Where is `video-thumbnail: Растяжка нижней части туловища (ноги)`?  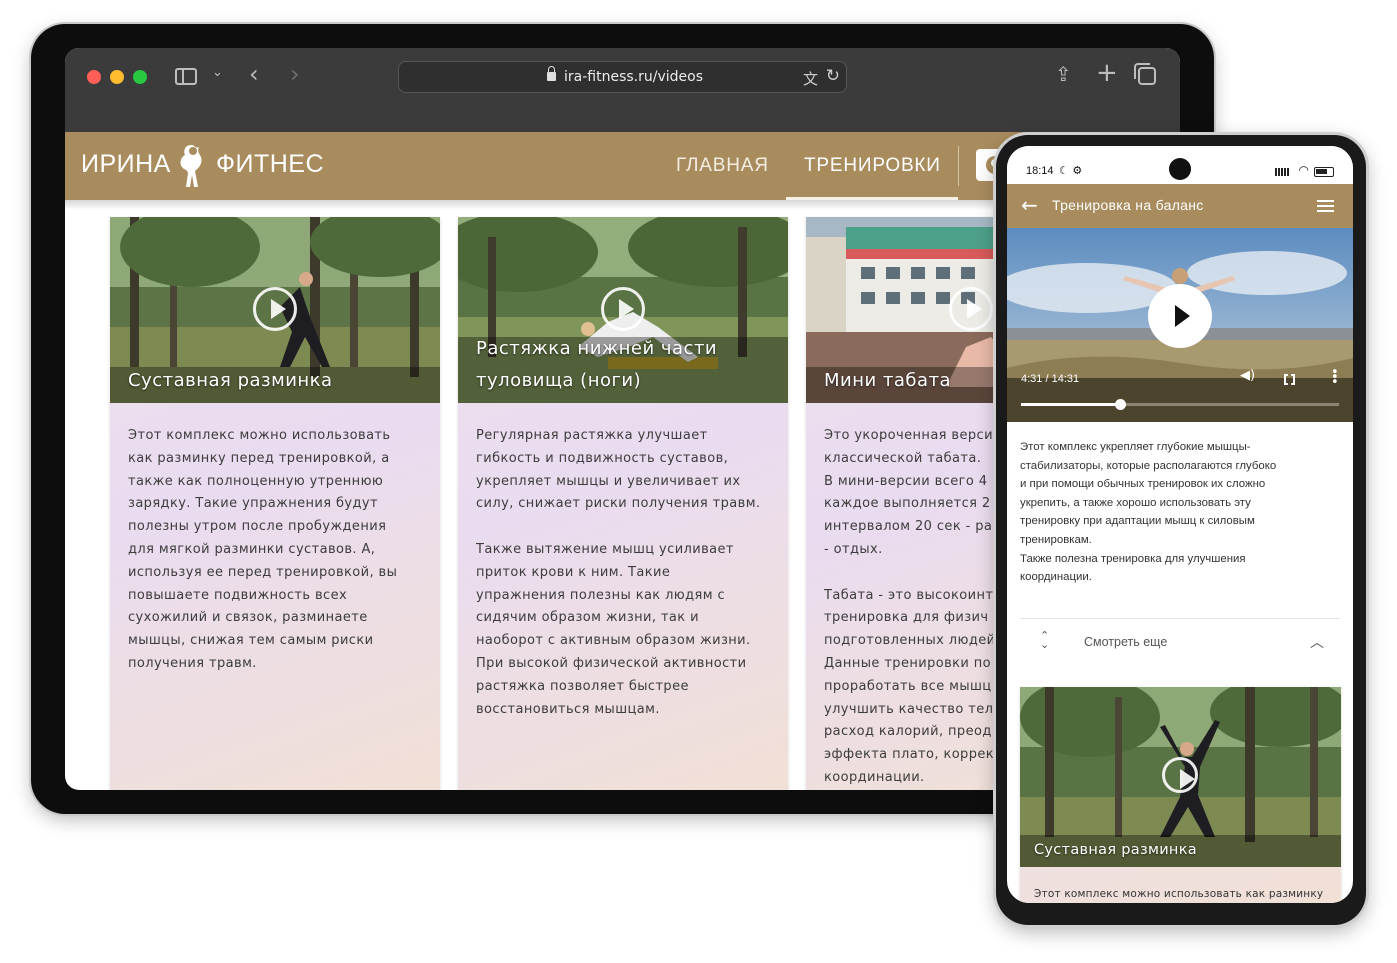
video-thumbnail: Растяжка нижней части туловища (ноги) is located at coordinates (623, 310).